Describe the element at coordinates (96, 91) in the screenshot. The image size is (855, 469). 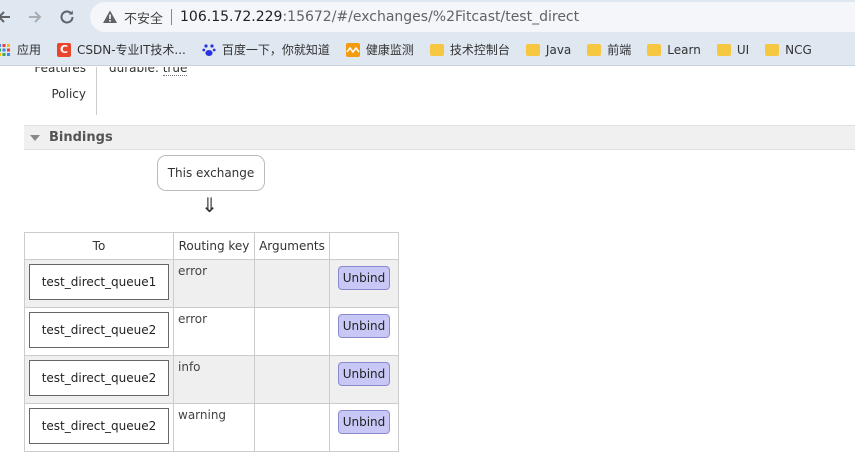
I see `property-divider` at that location.